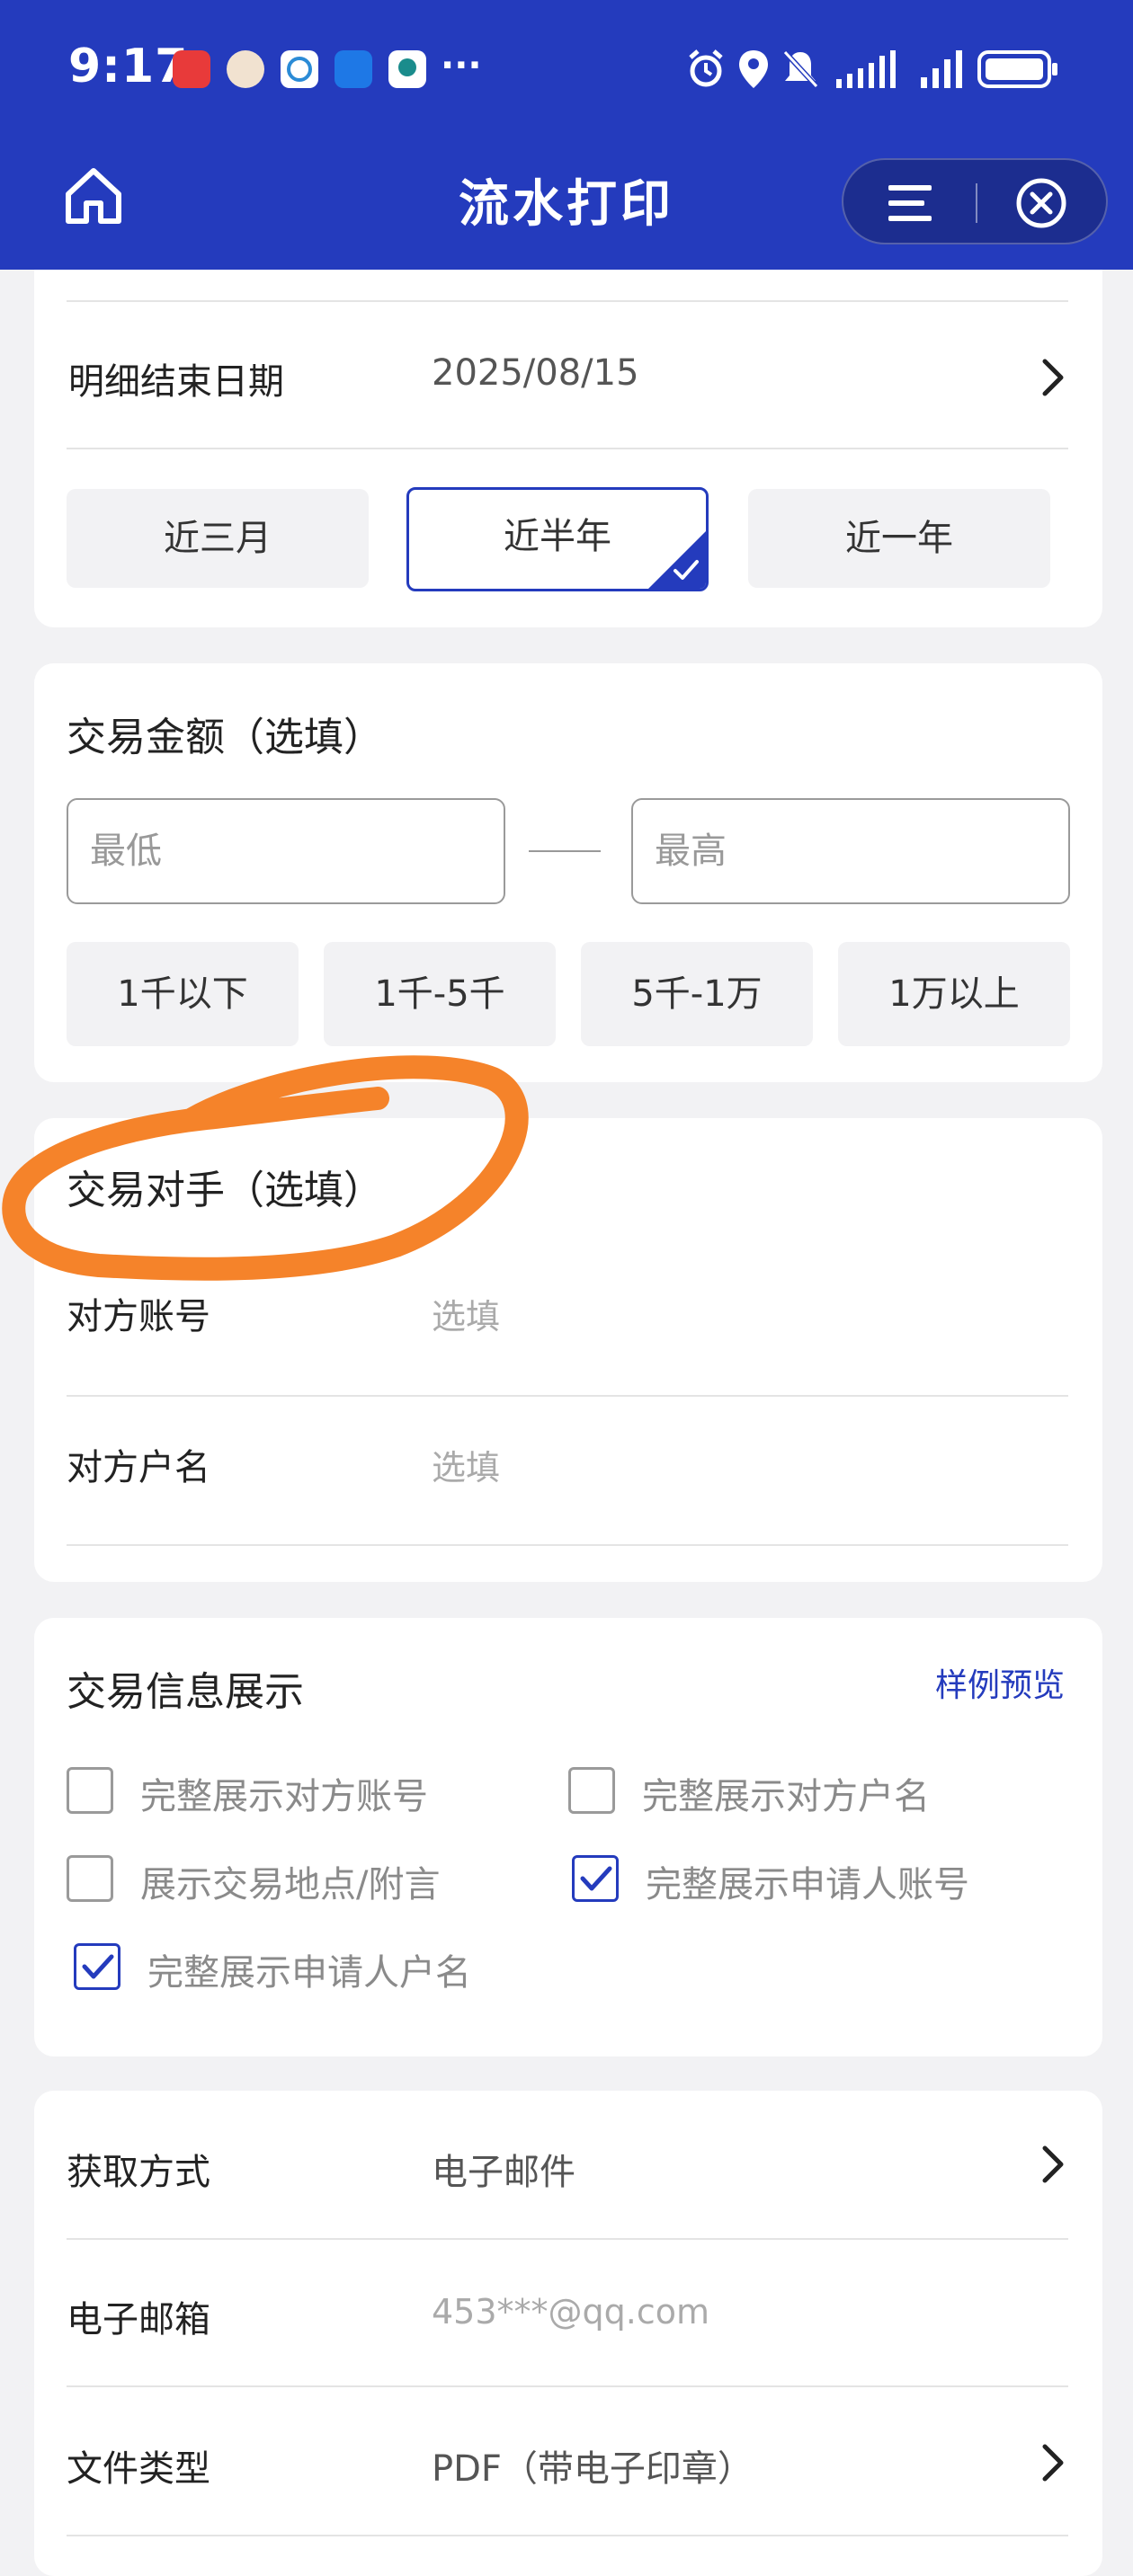 This screenshot has width=1133, height=2576. What do you see at coordinates (466, 1464) in the screenshot?
I see `name-input: 选填` at bounding box center [466, 1464].